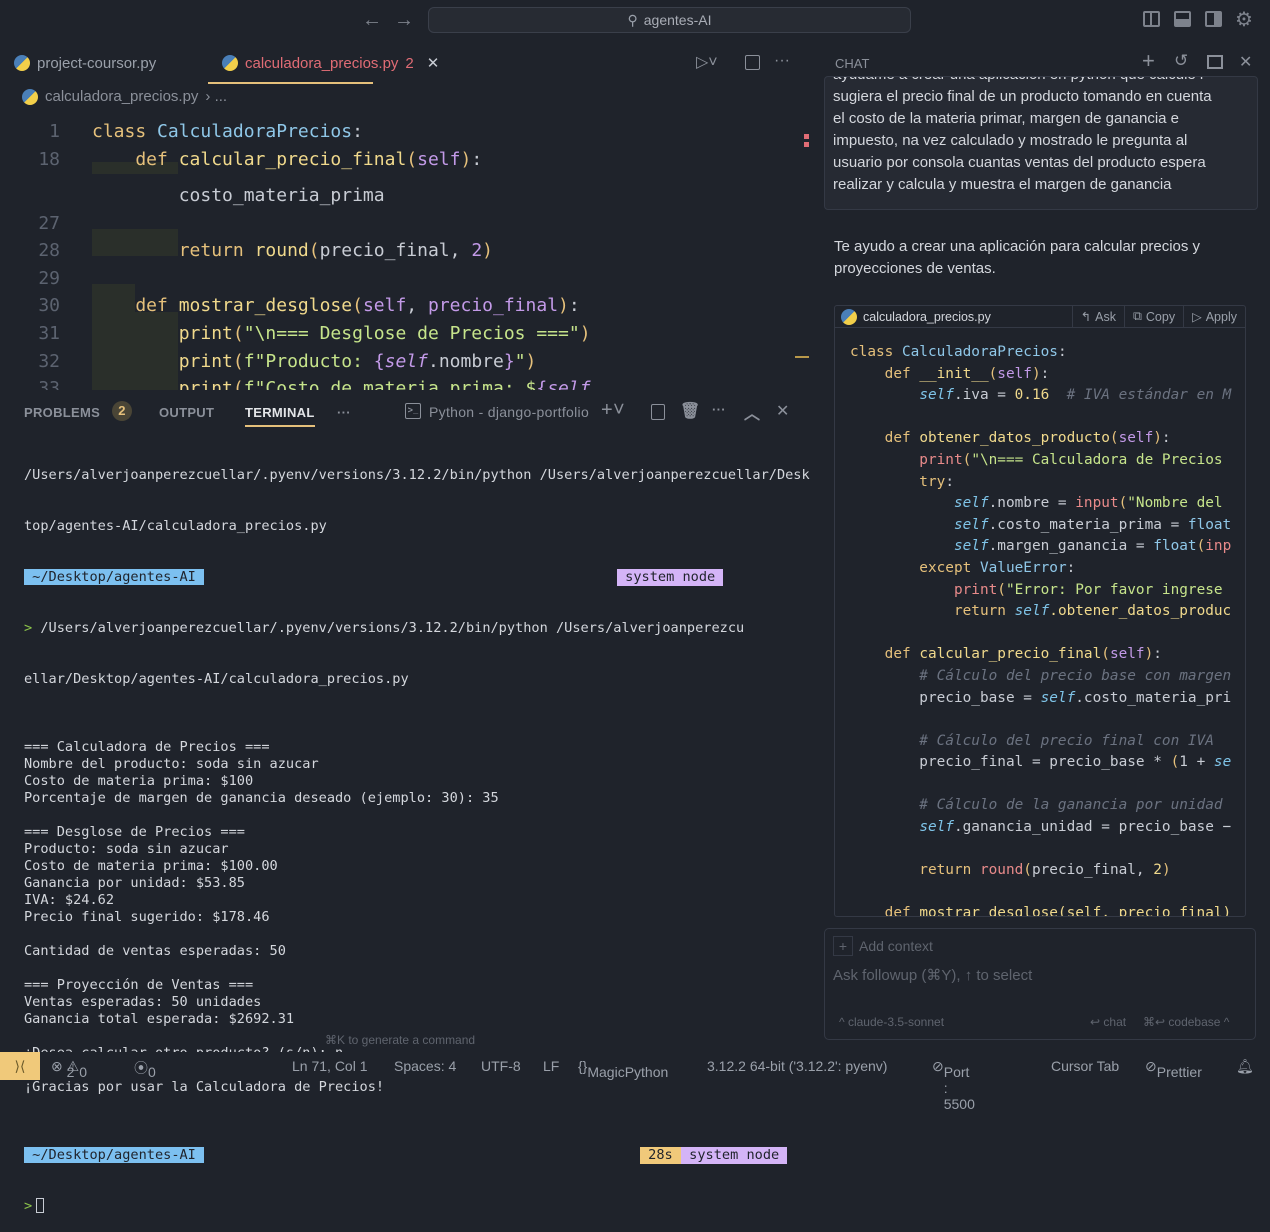 This screenshot has height=1232, width=1270. I want to click on code-token: precio_final = precio_base *, so click(1010, 762).